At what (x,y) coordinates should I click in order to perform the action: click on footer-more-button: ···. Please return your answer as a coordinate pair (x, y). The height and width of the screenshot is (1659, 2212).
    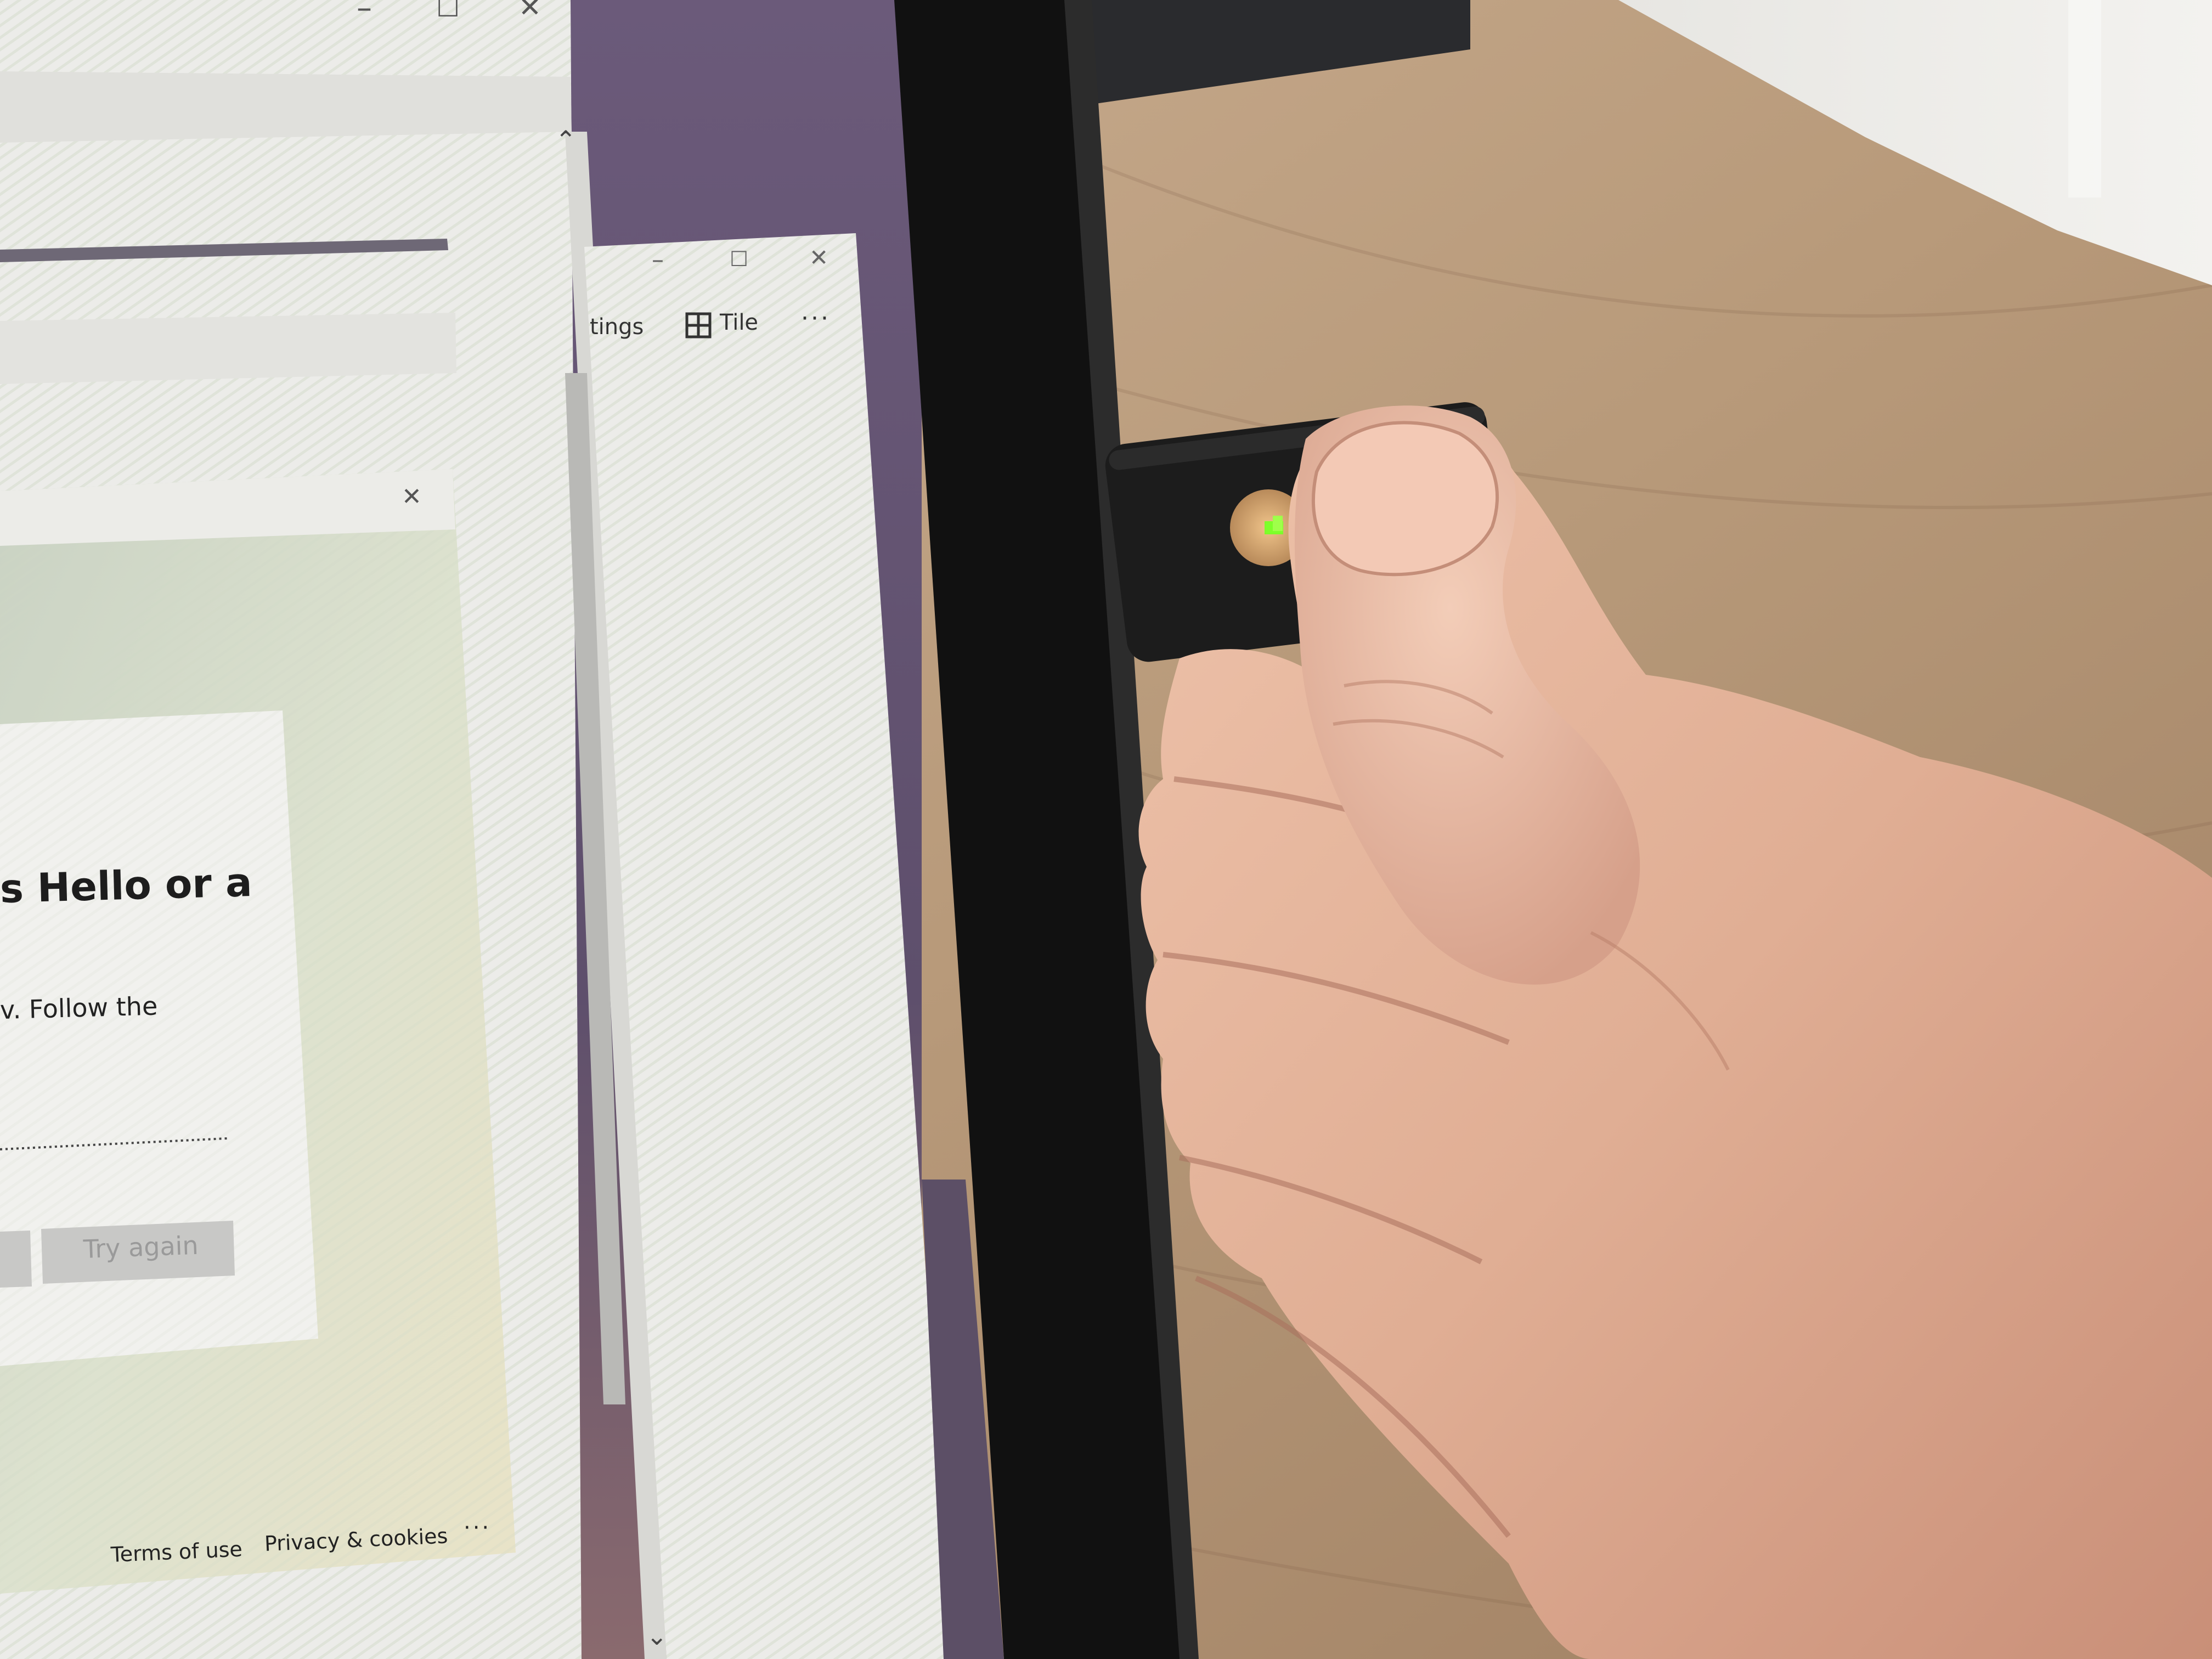
    Looking at the image, I should click on (478, 1528).